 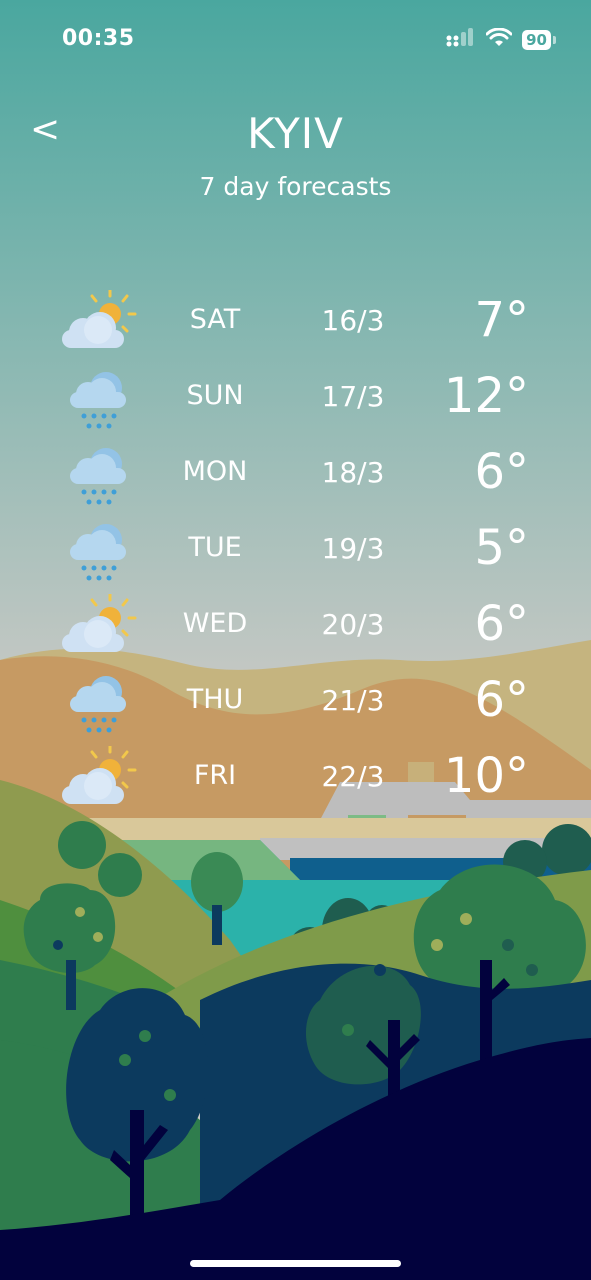 I want to click on forecast-temp: 7°, so click(x=501, y=320).